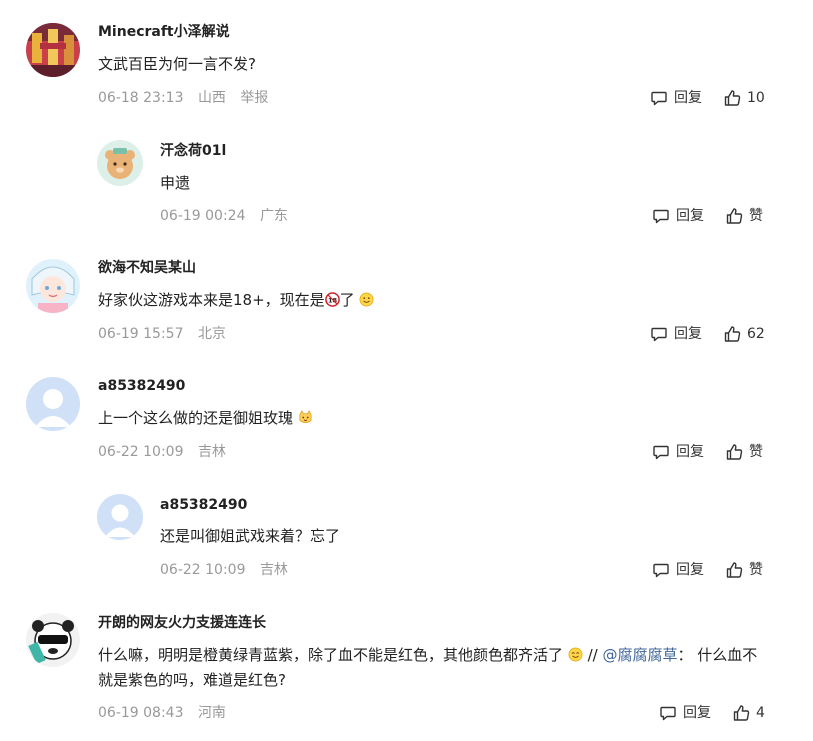 This screenshot has width=813, height=741. I want to click on comment-meta: 06-18 23:13 山西 举报, so click(188, 98).